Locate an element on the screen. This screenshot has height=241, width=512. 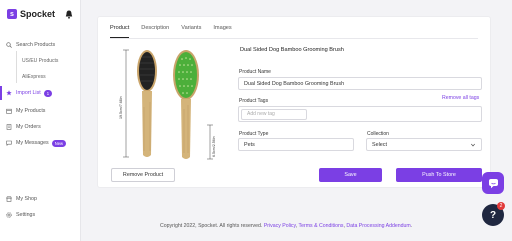
product-image: 19.5cm/7.68in 6.5cm/2.56in is located at coordinates (173, 105).